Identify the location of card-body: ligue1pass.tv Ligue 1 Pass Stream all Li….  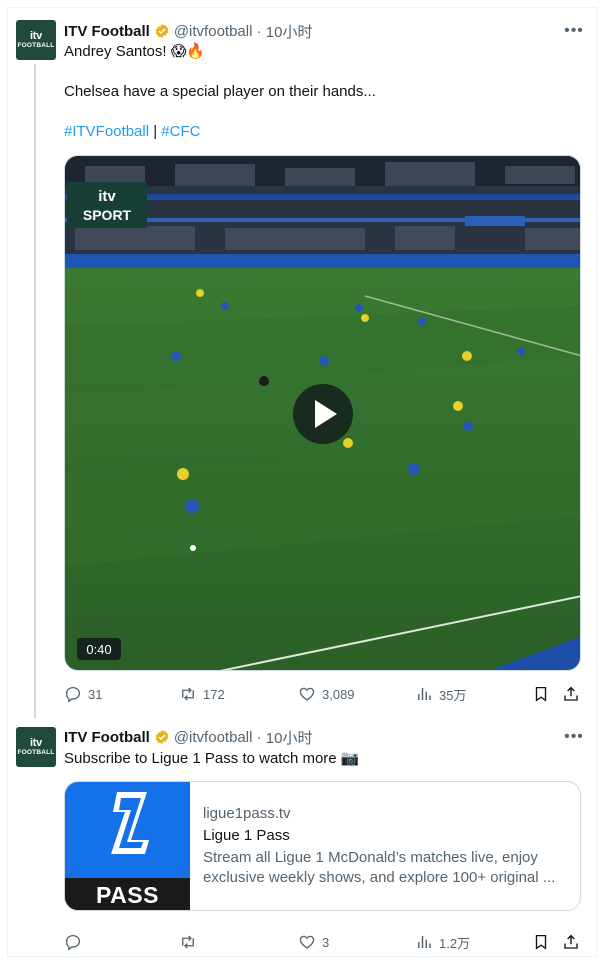
(385, 846).